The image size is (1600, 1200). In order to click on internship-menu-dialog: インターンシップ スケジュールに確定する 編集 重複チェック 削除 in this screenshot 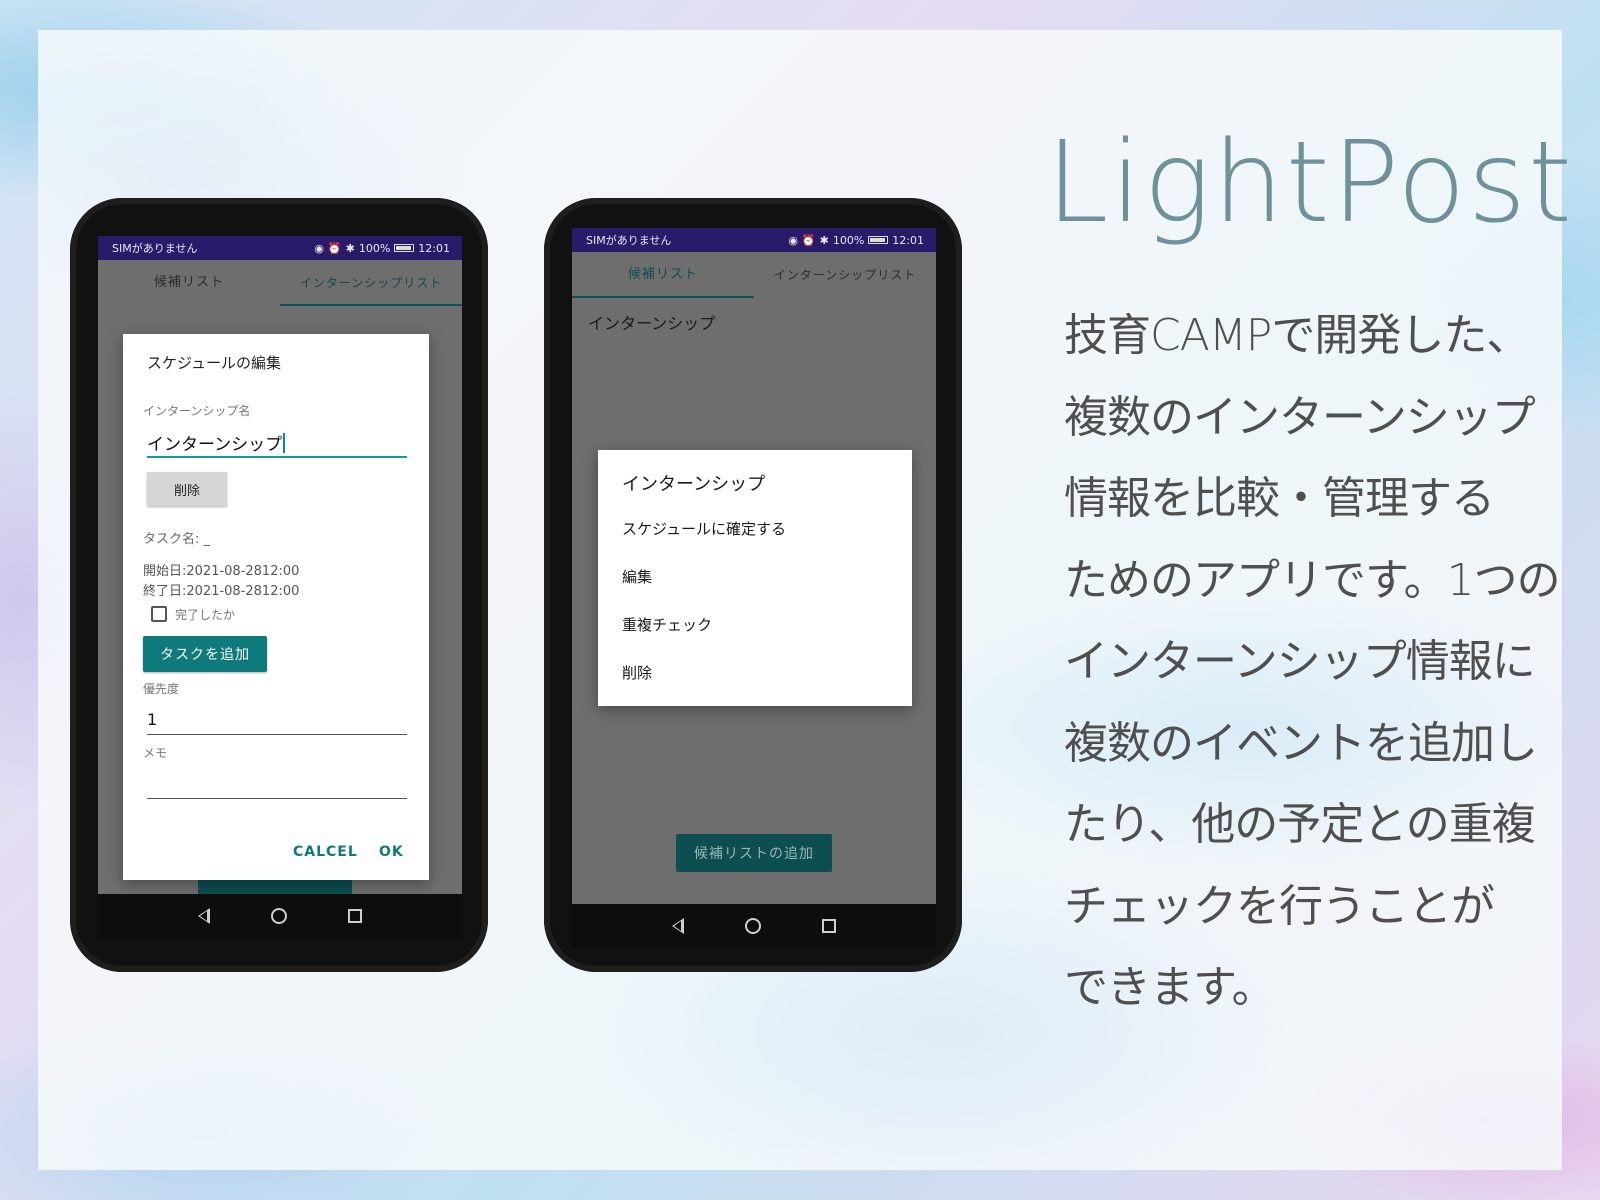, I will do `click(755, 578)`.